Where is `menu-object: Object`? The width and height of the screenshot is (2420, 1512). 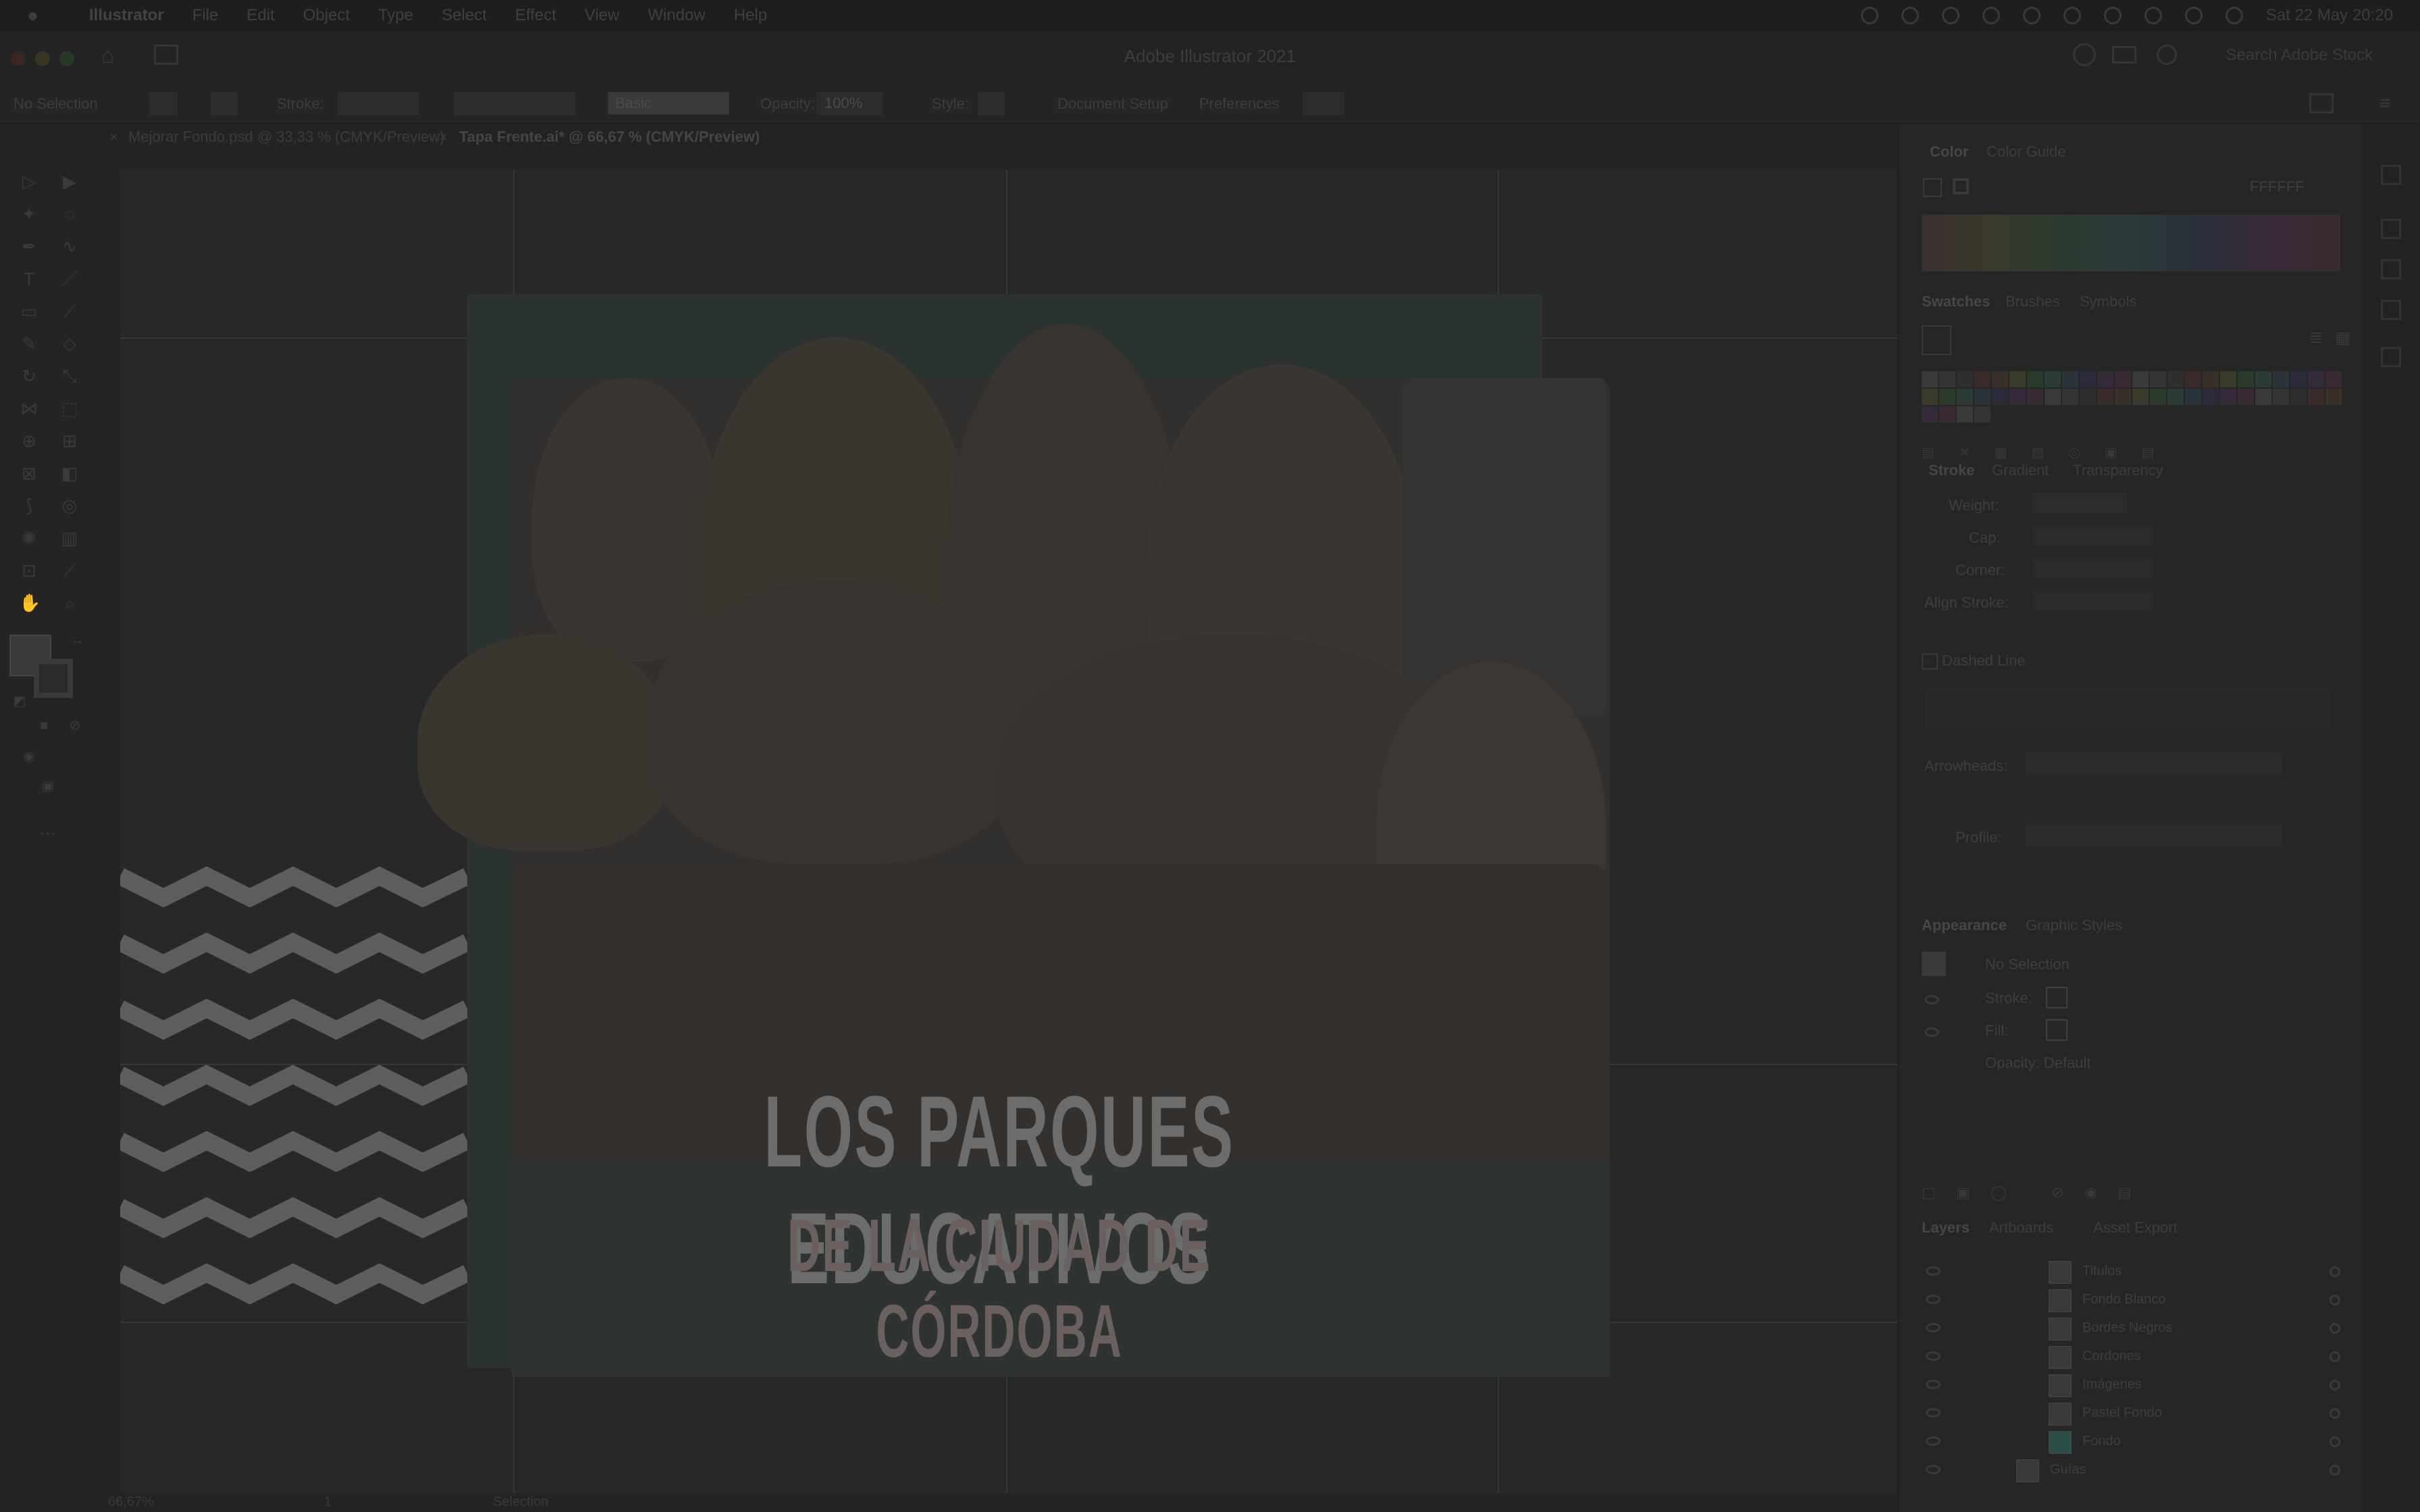 menu-object: Object is located at coordinates (326, 15).